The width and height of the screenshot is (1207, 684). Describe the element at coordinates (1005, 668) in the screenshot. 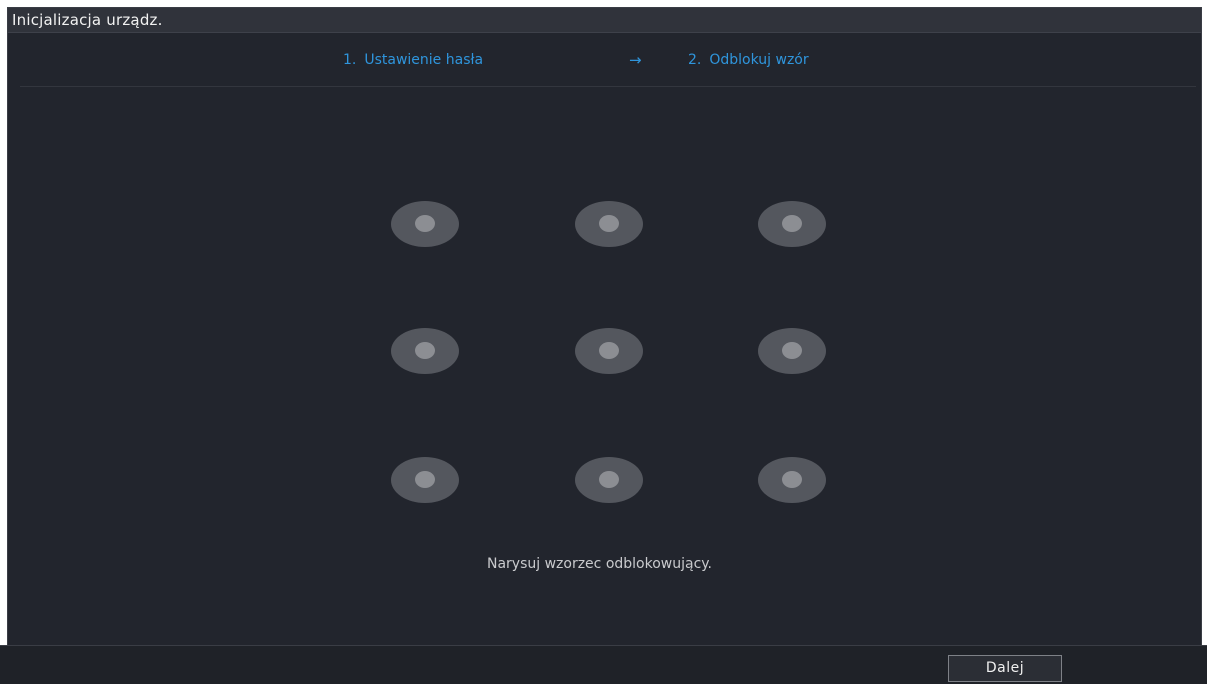

I see `next-button: Dalej` at that location.